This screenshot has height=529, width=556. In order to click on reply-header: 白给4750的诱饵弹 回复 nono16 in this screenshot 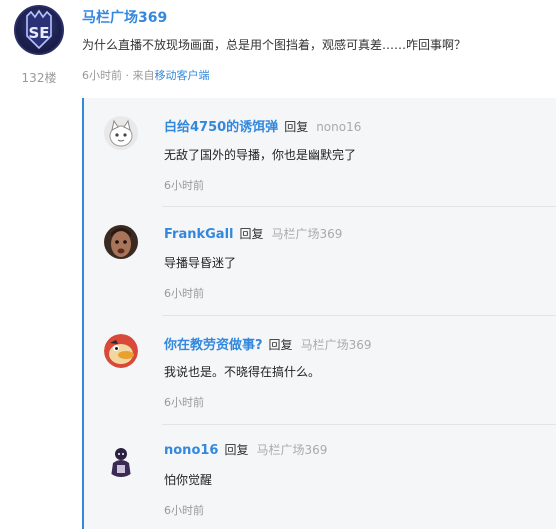, I will do `click(262, 125)`.